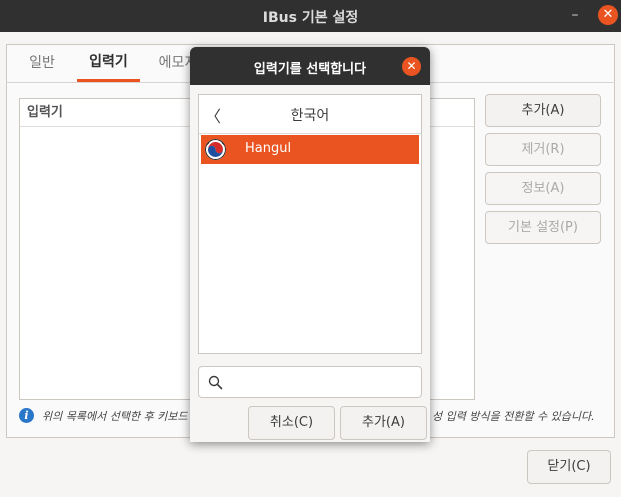  Describe the element at coordinates (569, 467) in the screenshot. I see `close-button: 닫기(C)` at that location.